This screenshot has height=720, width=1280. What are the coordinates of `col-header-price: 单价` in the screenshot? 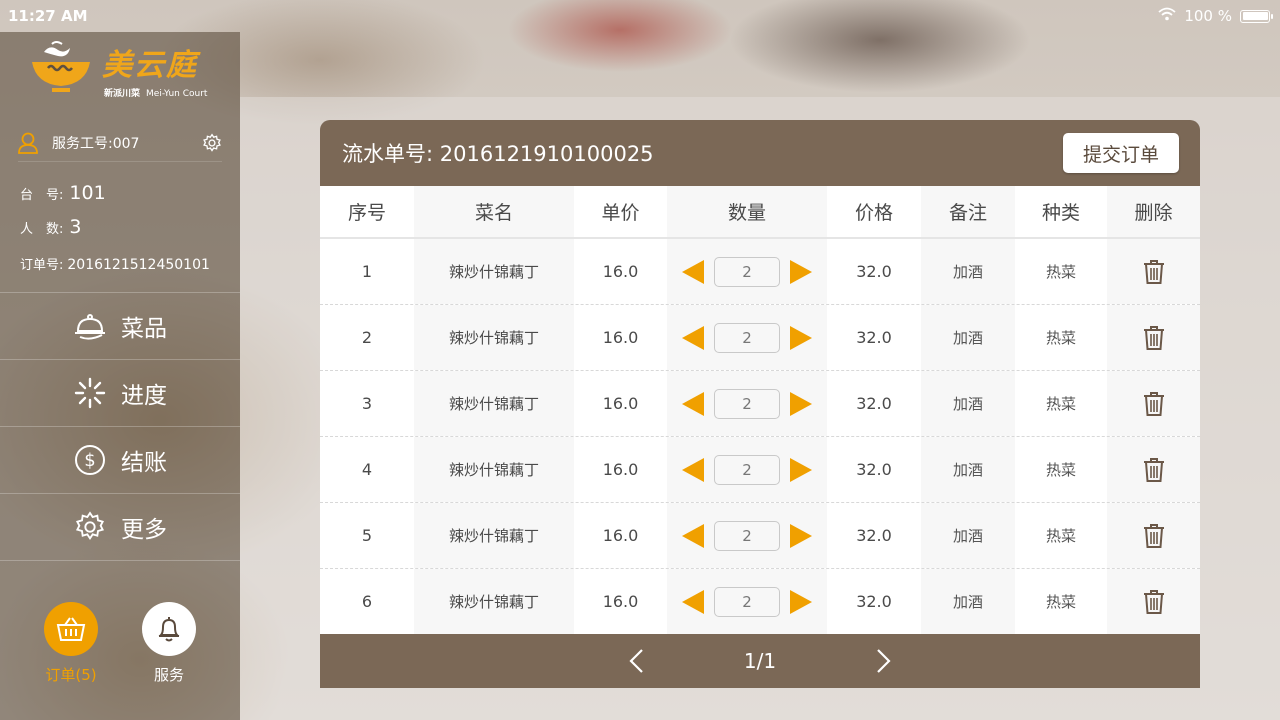 It's located at (620, 213).